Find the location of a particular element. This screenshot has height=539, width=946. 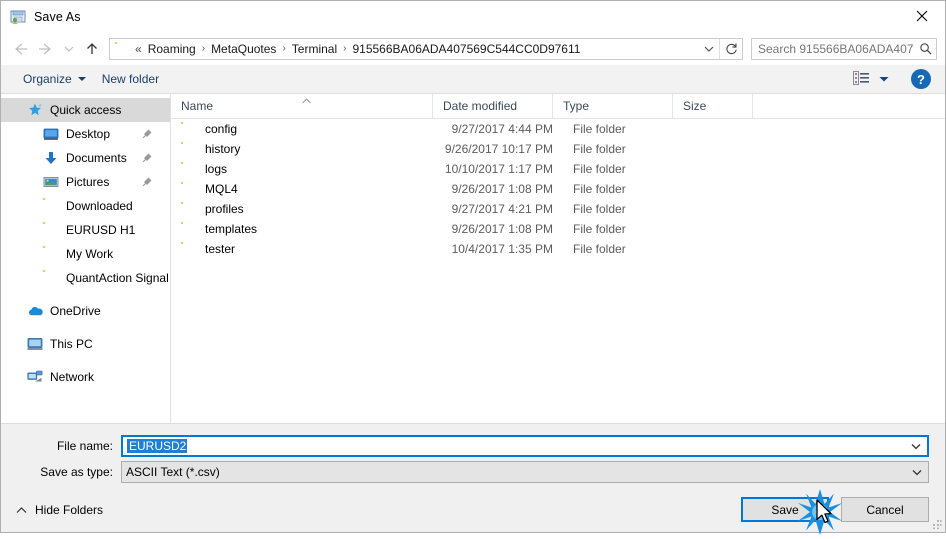

desktop-icon is located at coordinates (51, 134).